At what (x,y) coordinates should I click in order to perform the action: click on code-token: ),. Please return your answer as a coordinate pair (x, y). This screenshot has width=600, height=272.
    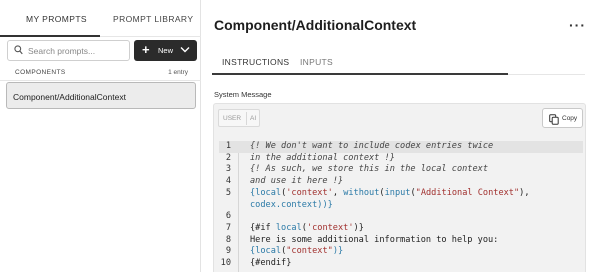
    Looking at the image, I should click on (524, 192).